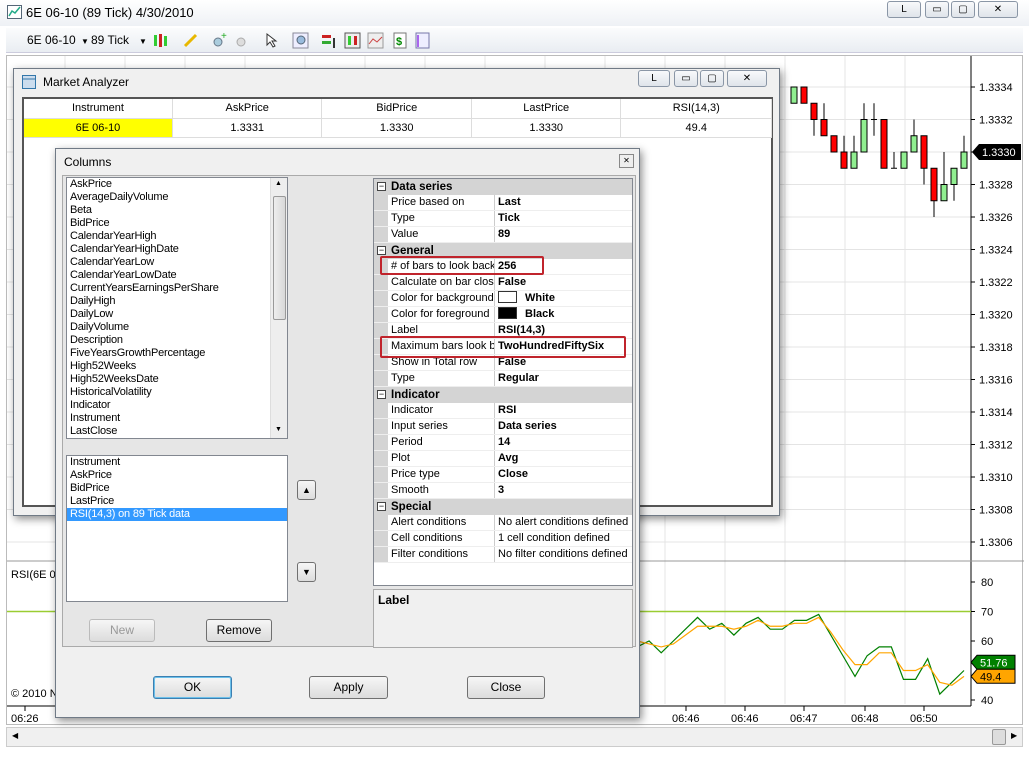  I want to click on drawing-tool-icon, so click(190, 40).